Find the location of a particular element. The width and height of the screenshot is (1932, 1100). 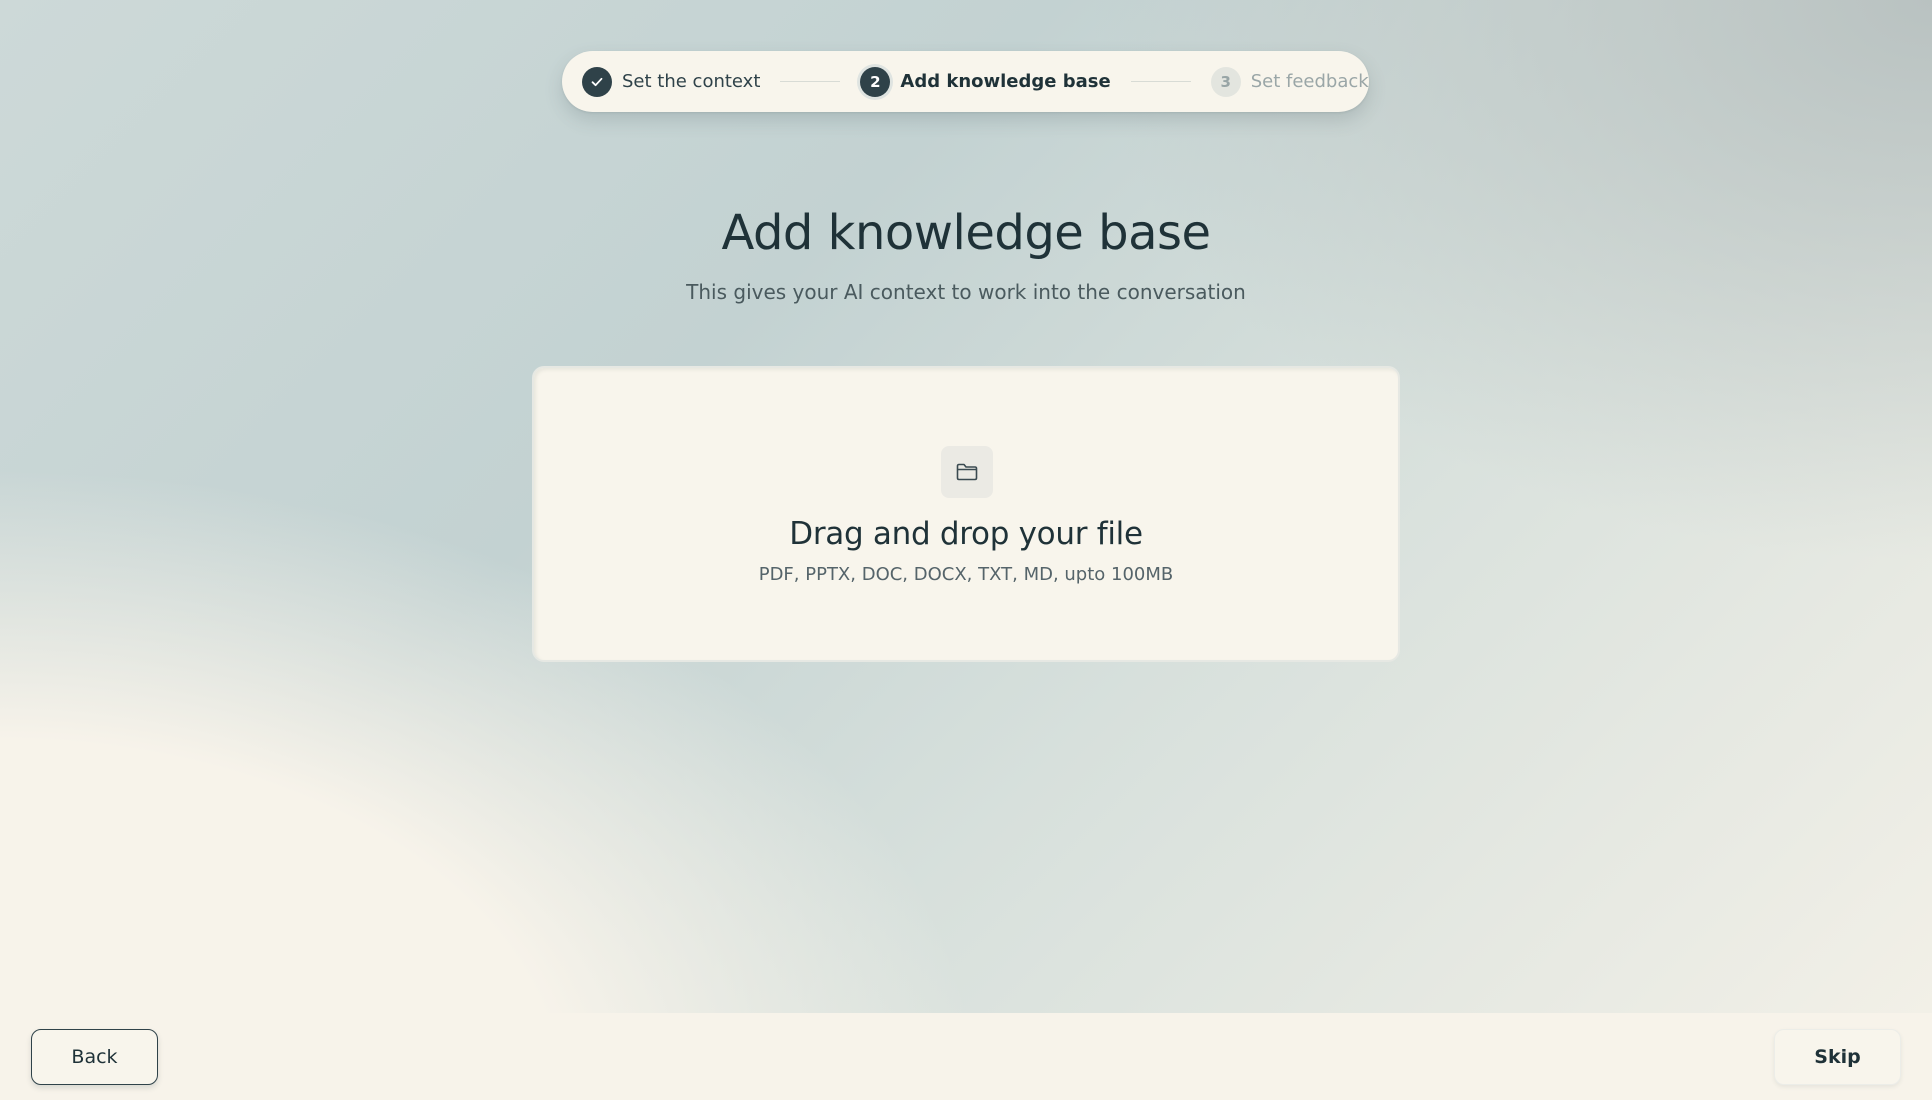

step-label: Set the context is located at coordinates (691, 81).